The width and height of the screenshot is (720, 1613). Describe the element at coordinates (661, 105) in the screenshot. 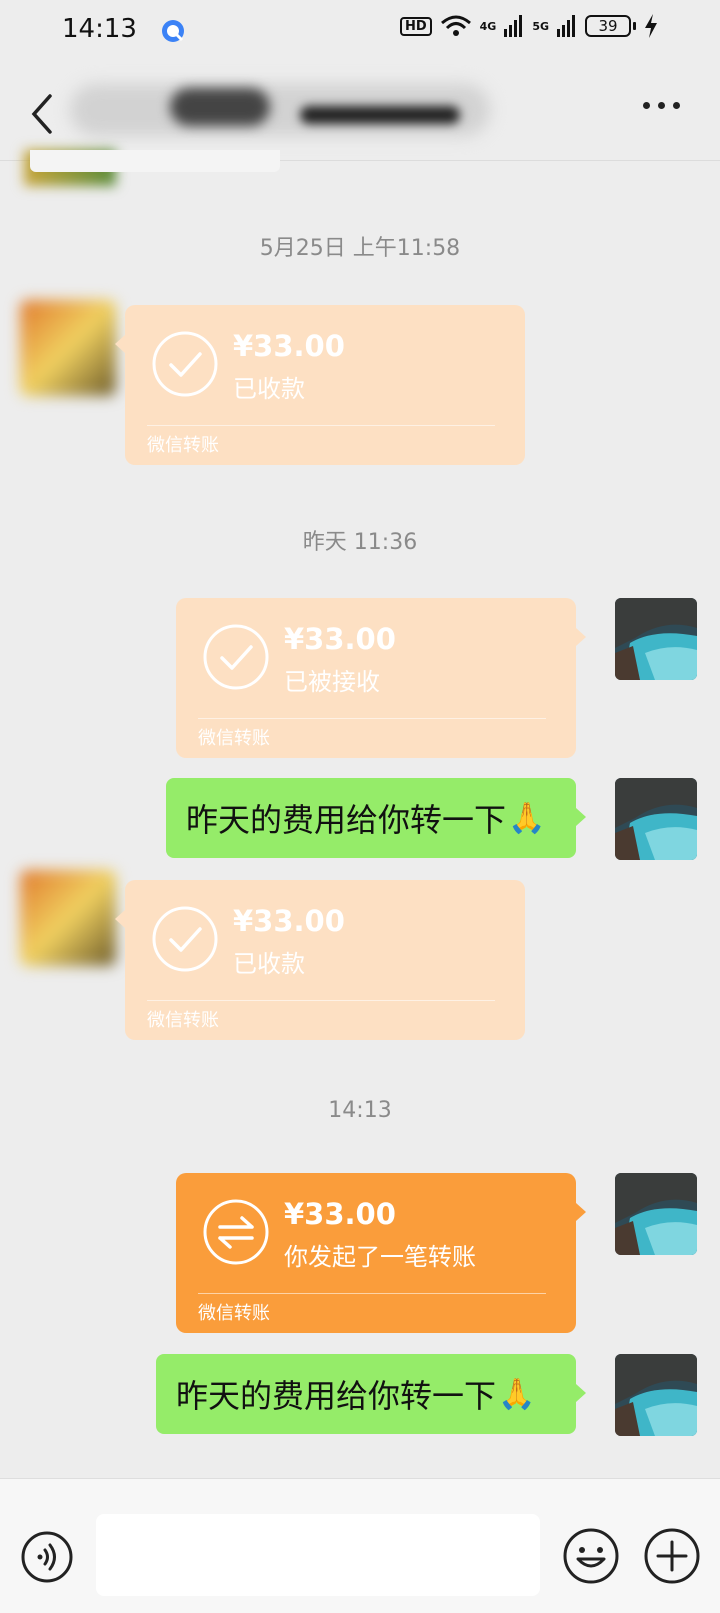

I see `more-icon` at that location.